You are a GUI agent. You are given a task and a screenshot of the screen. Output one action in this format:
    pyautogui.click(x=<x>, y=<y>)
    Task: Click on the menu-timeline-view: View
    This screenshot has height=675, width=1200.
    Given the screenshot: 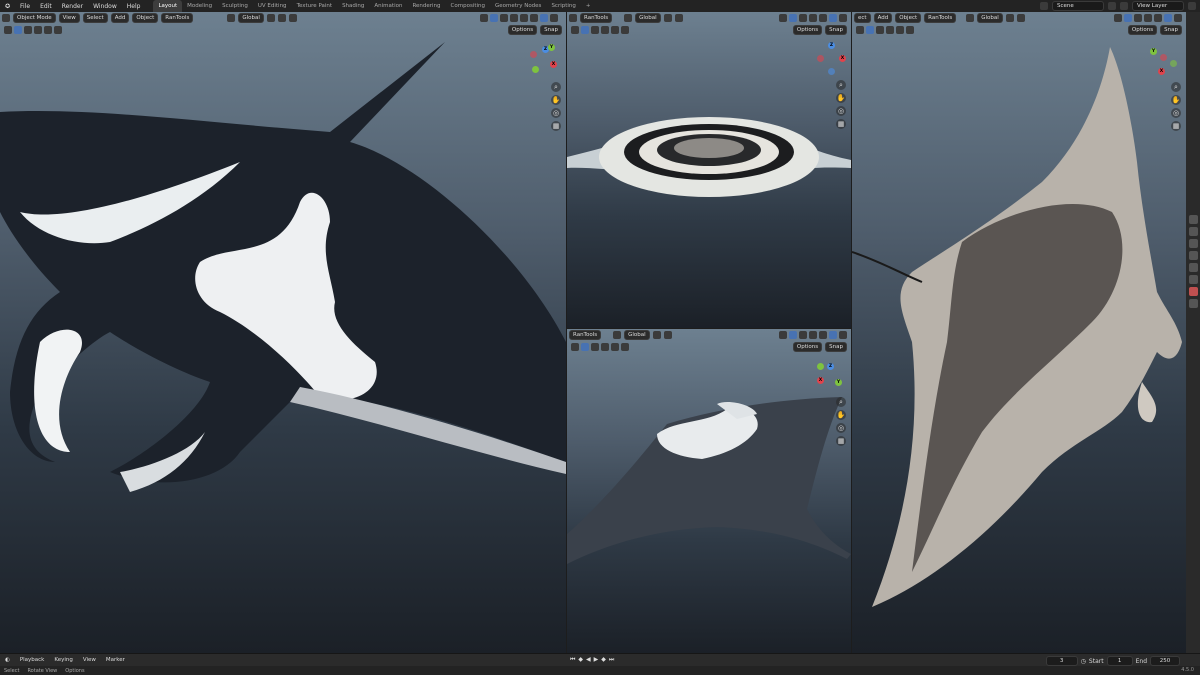 What is the action you would take?
    pyautogui.click(x=89, y=660)
    